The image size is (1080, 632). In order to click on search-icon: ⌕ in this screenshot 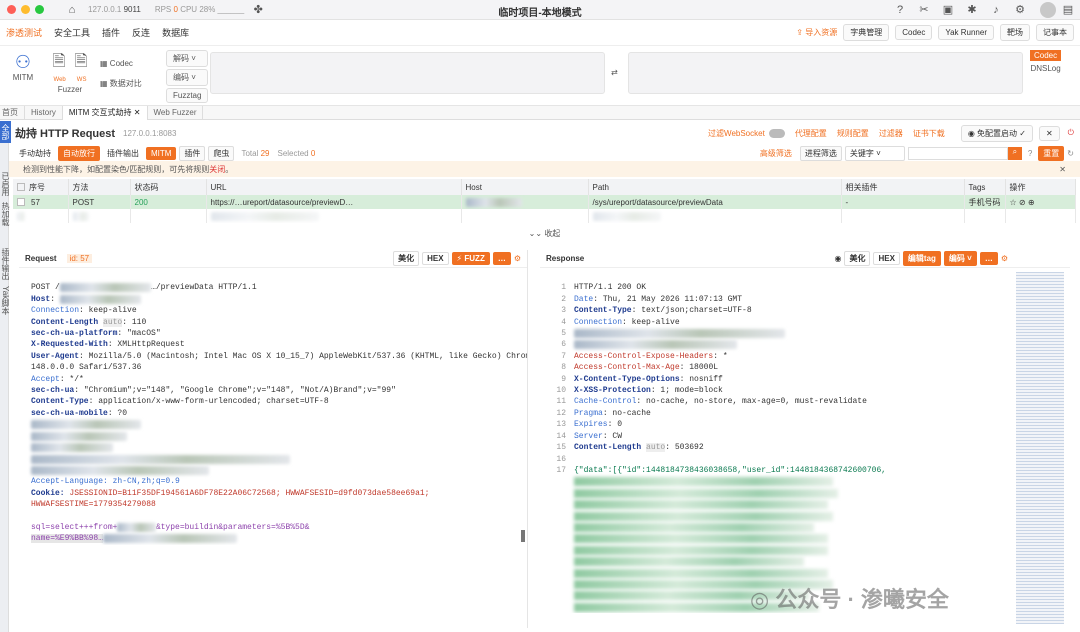, I will do `click(1014, 153)`.